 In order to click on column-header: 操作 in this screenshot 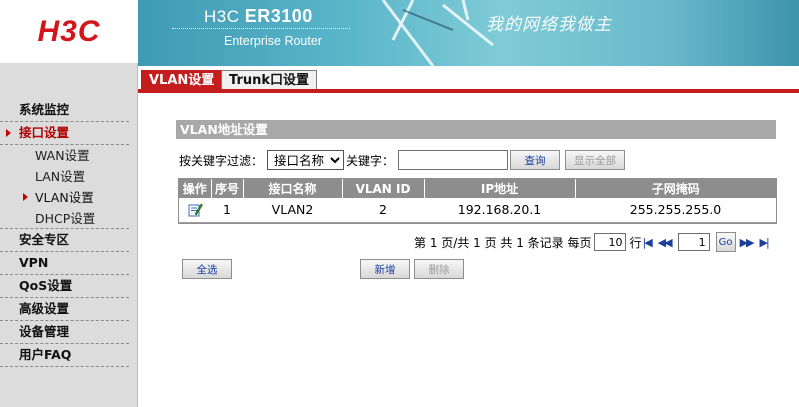, I will do `click(195, 188)`.